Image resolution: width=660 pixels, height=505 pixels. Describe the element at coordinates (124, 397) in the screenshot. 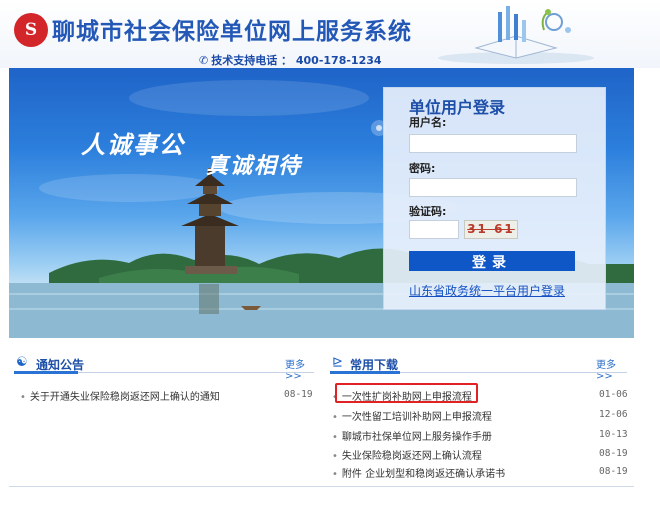

I see `notice-item-text: 关于开通失业保险稳岗返还网上确认的通知` at that location.